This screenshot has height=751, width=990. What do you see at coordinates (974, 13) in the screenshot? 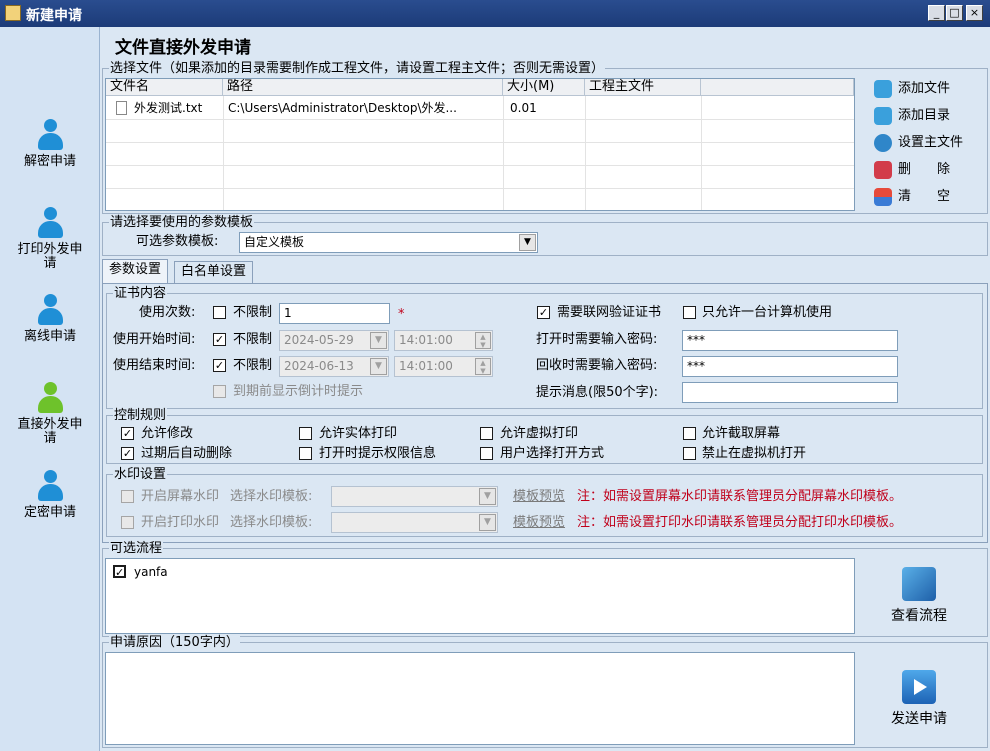
I see `close-button: ×` at bounding box center [974, 13].